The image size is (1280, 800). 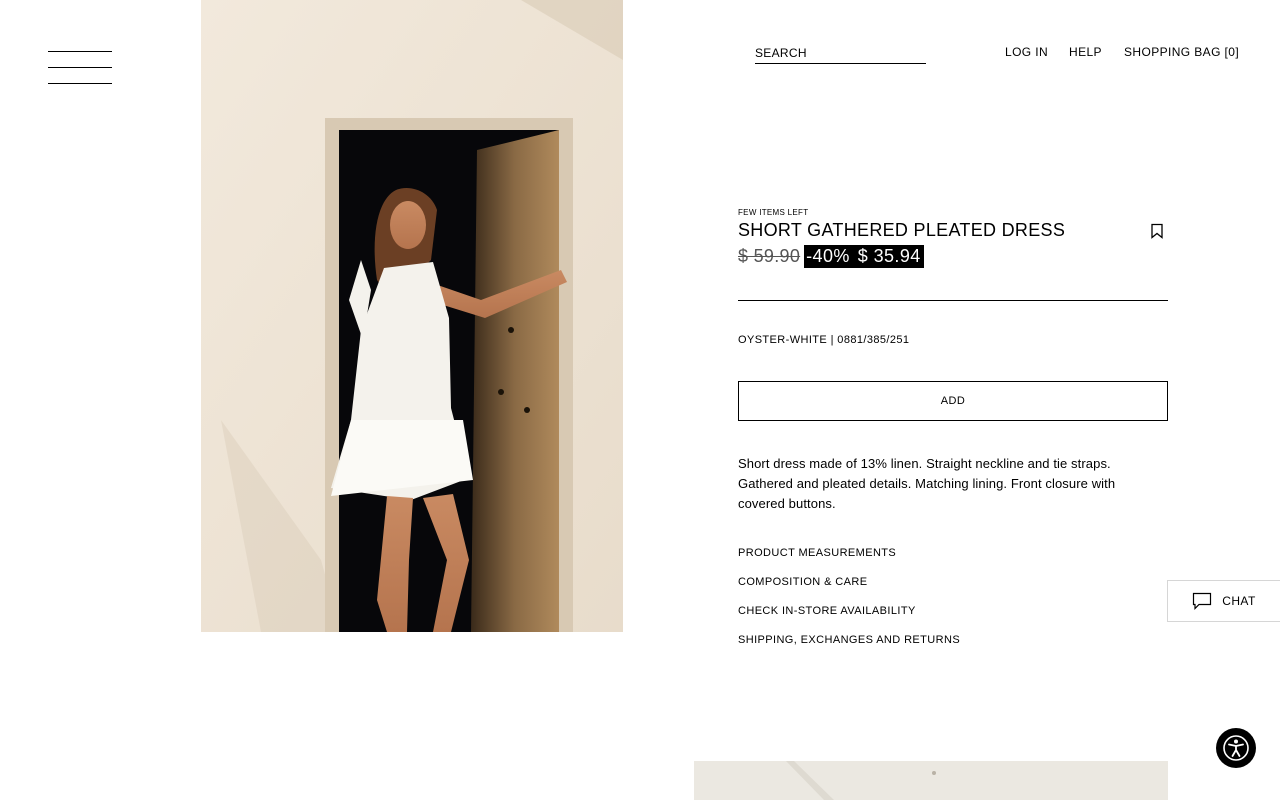 What do you see at coordinates (1157, 231) in the screenshot?
I see `bookmark-icon` at bounding box center [1157, 231].